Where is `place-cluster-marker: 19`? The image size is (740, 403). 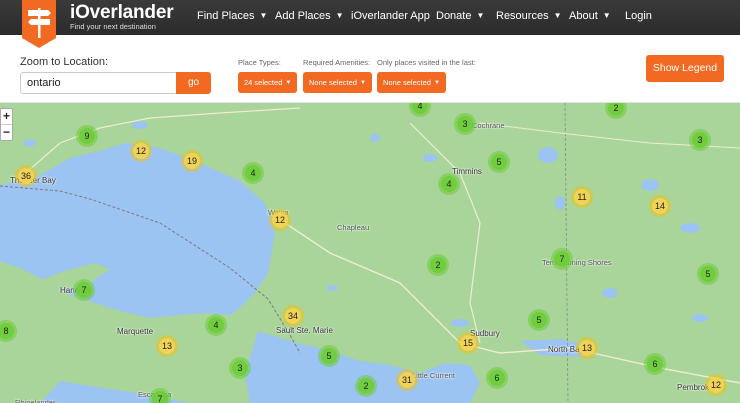 place-cluster-marker: 19 is located at coordinates (192, 161).